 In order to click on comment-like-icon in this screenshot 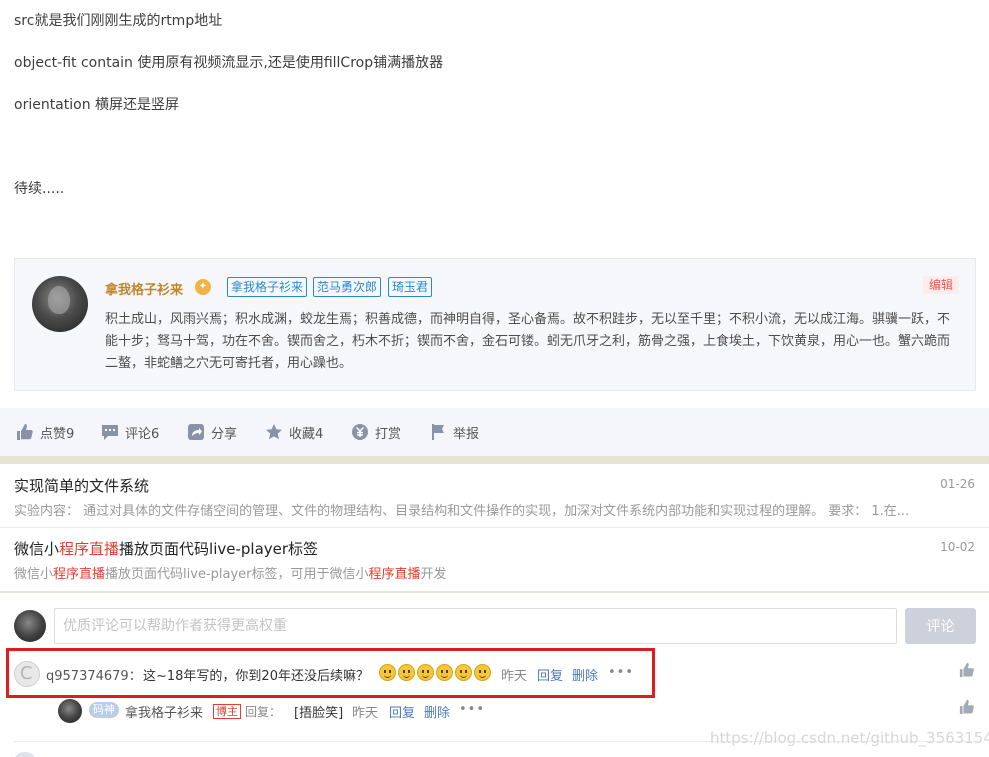, I will do `click(967, 670)`.